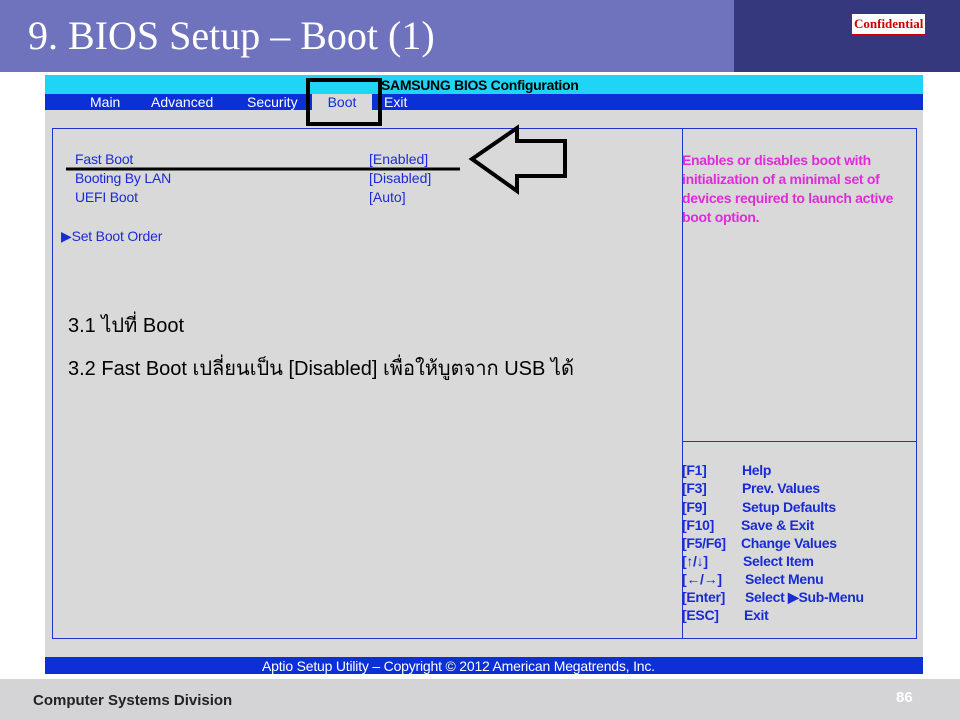 Image resolution: width=960 pixels, height=720 pixels. I want to click on option-fast-boot-value: [Enabled], so click(398, 159).